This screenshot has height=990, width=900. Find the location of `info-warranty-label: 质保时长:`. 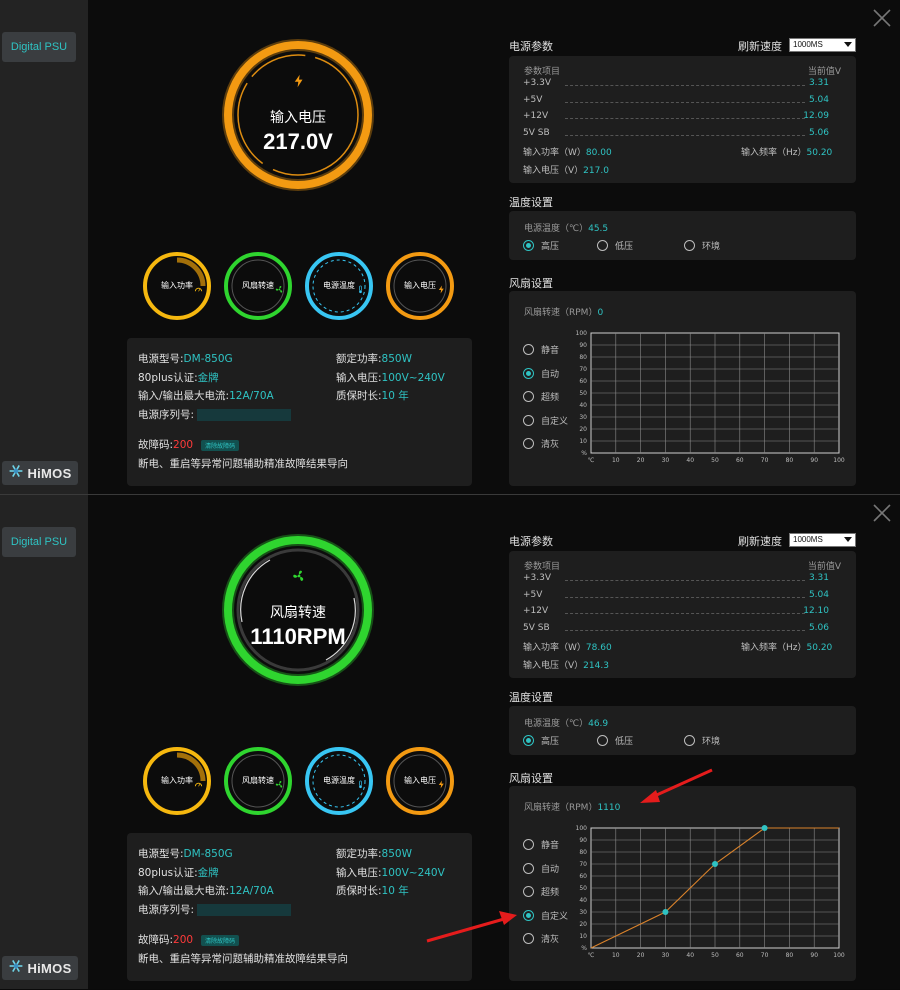

info-warranty-label: 质保时长: is located at coordinates (359, 396).